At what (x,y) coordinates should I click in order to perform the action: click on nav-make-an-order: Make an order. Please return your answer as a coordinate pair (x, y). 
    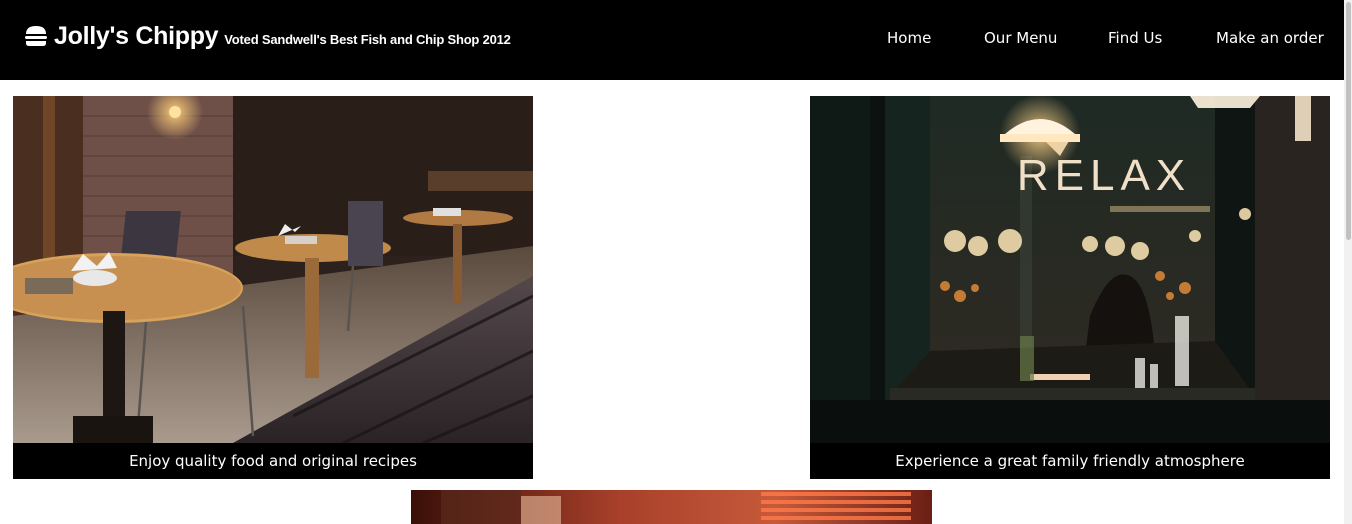
    Looking at the image, I should click on (1270, 38).